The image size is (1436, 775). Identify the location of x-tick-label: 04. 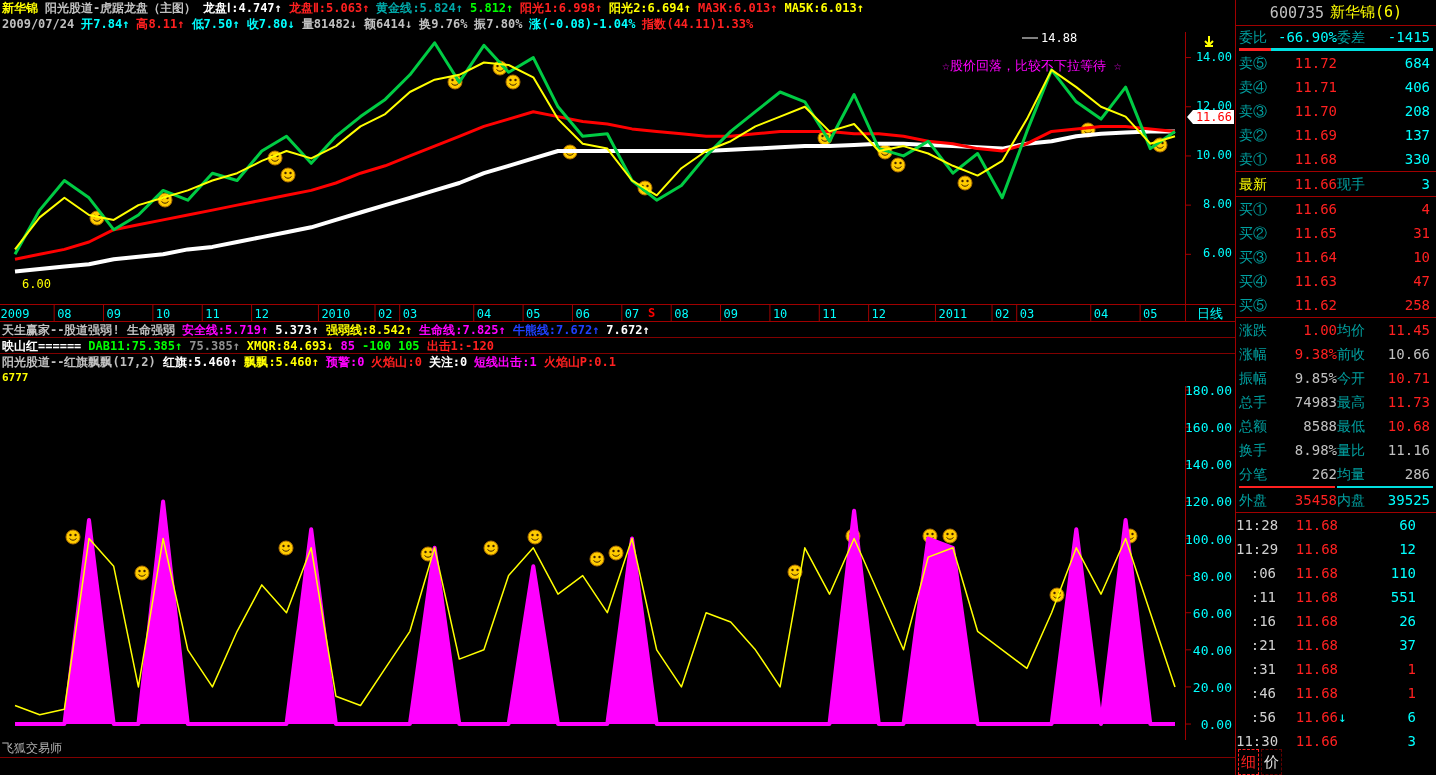
(484, 314).